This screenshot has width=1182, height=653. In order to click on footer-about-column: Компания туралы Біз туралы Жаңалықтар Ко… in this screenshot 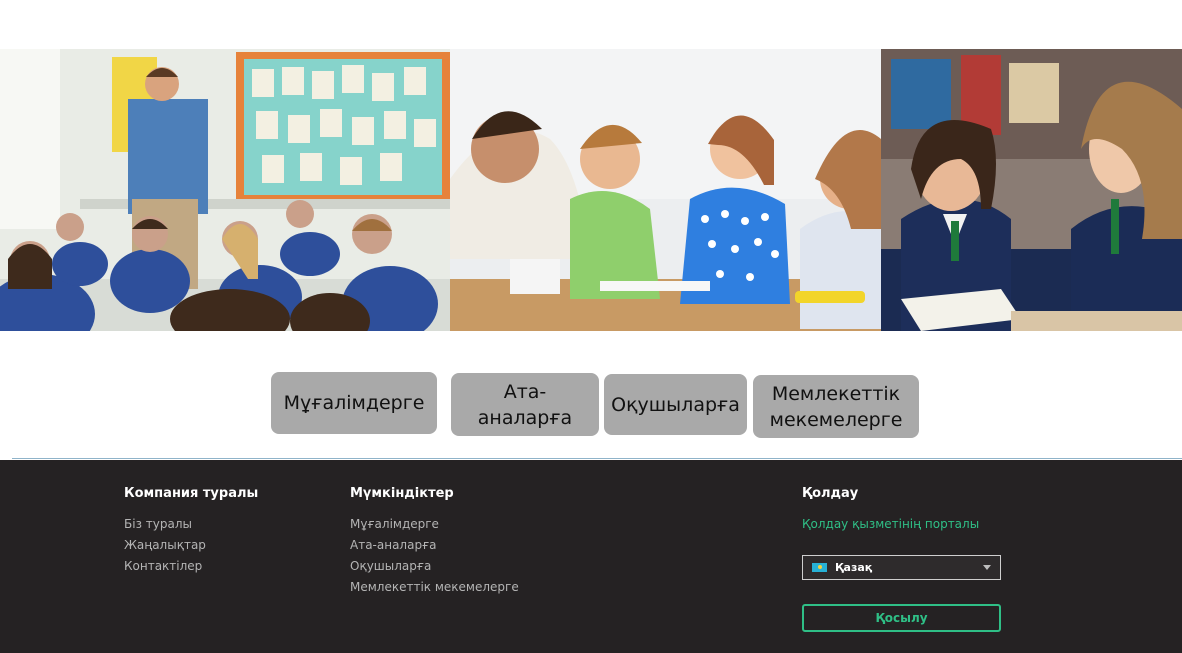, I will do `click(191, 531)`.